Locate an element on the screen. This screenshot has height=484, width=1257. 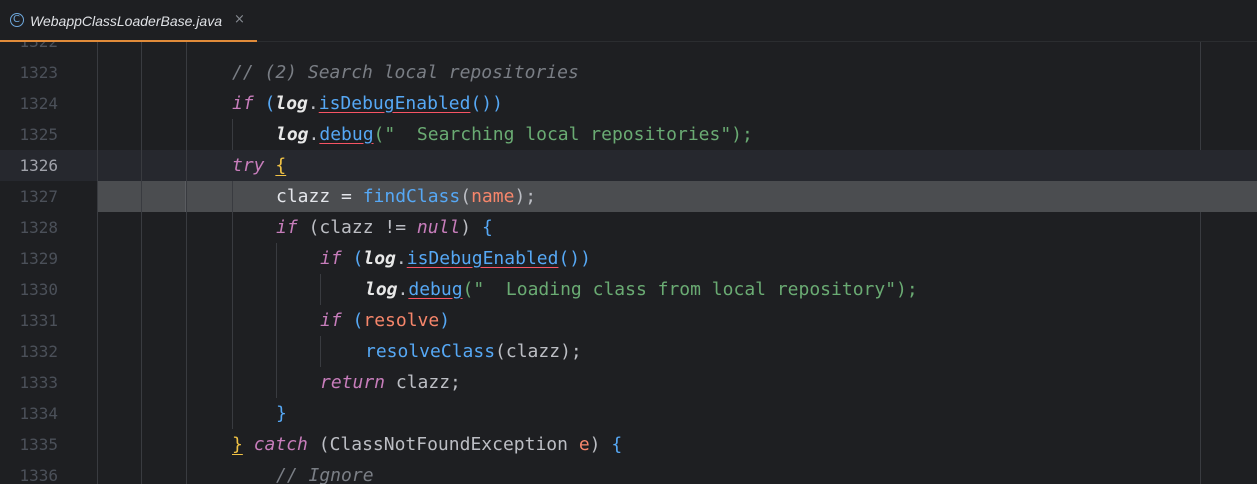
line-number: 1327 is located at coordinates (38, 196).